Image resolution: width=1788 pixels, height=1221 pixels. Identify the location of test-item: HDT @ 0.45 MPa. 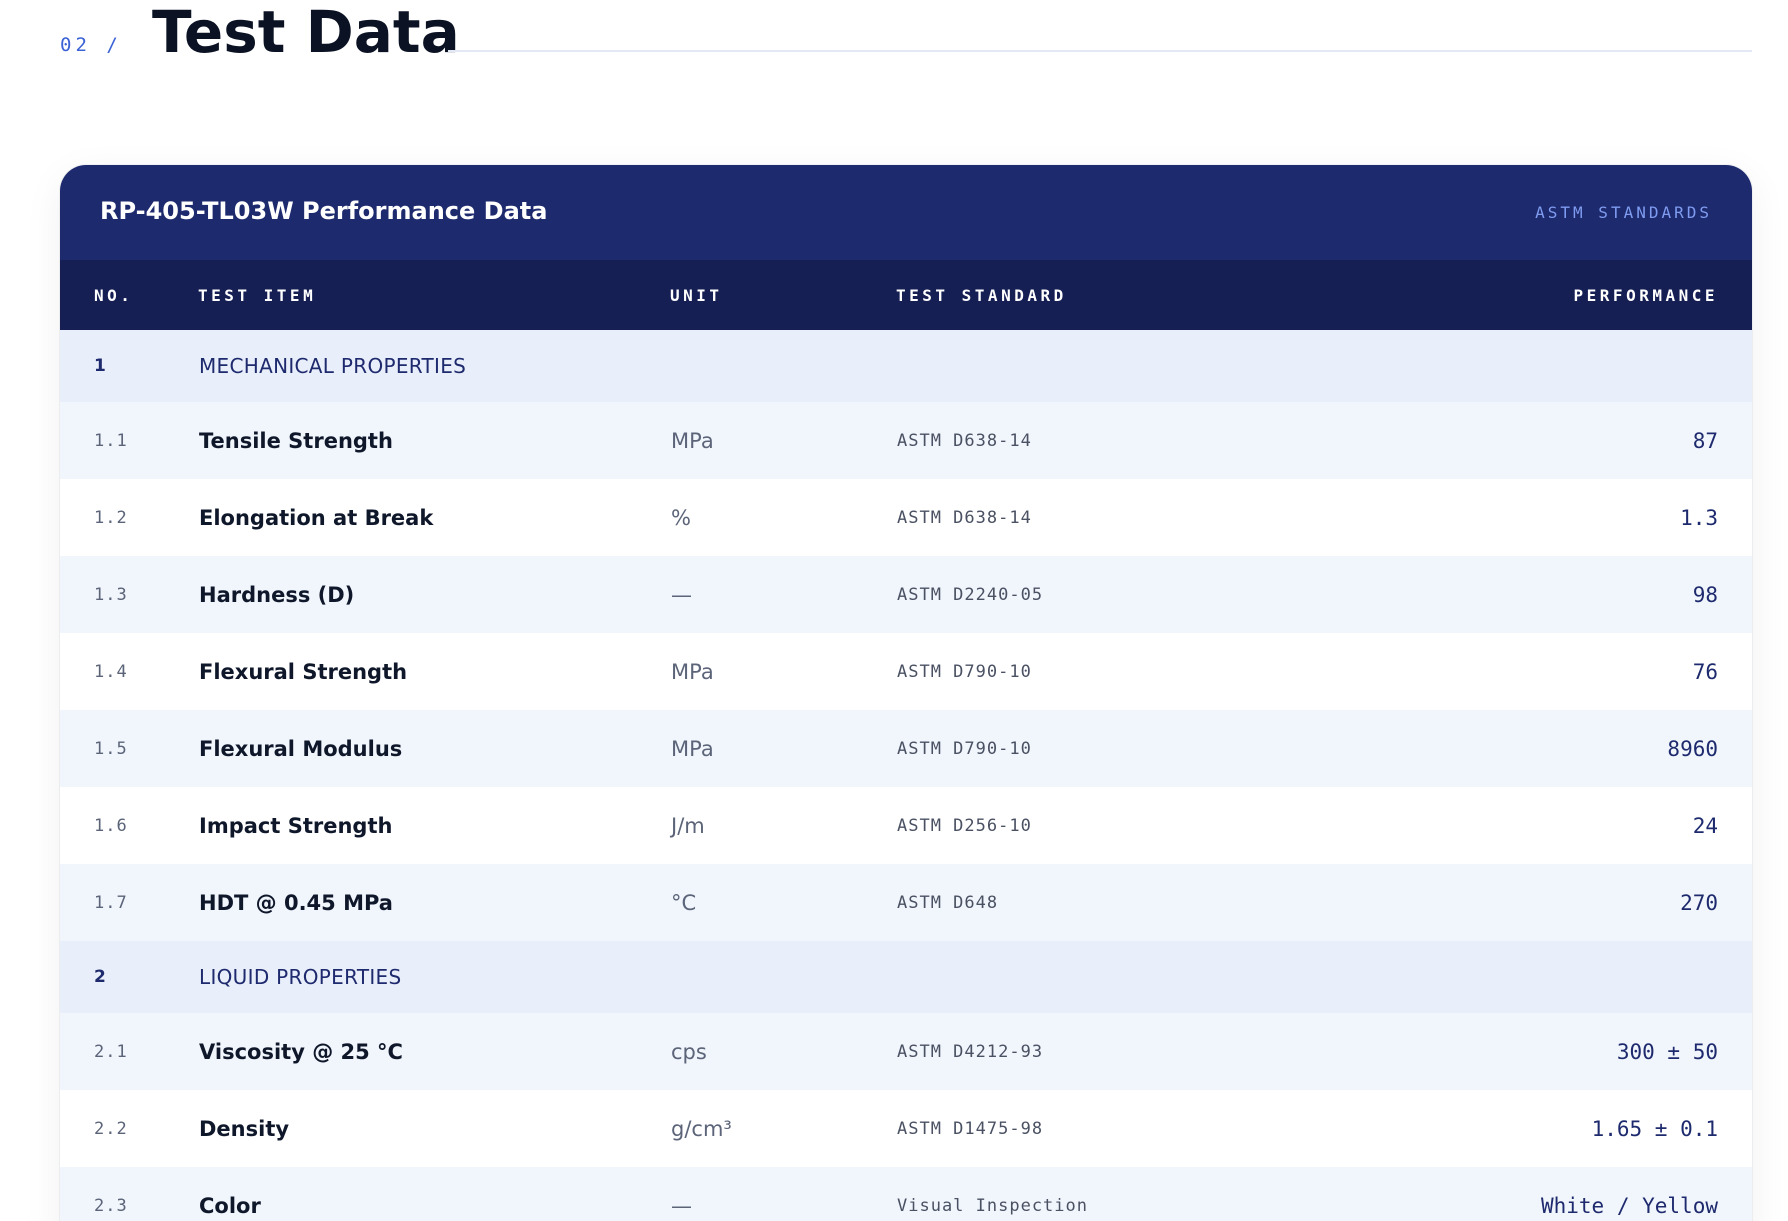
(296, 902).